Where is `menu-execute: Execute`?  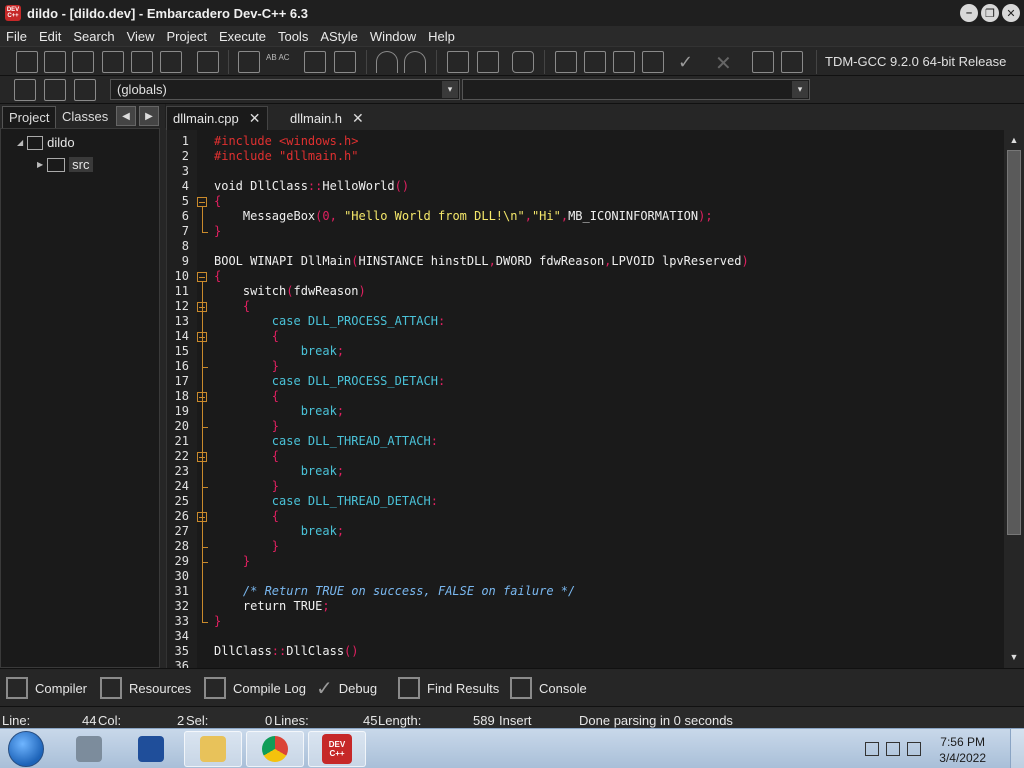
menu-execute: Execute is located at coordinates (242, 36).